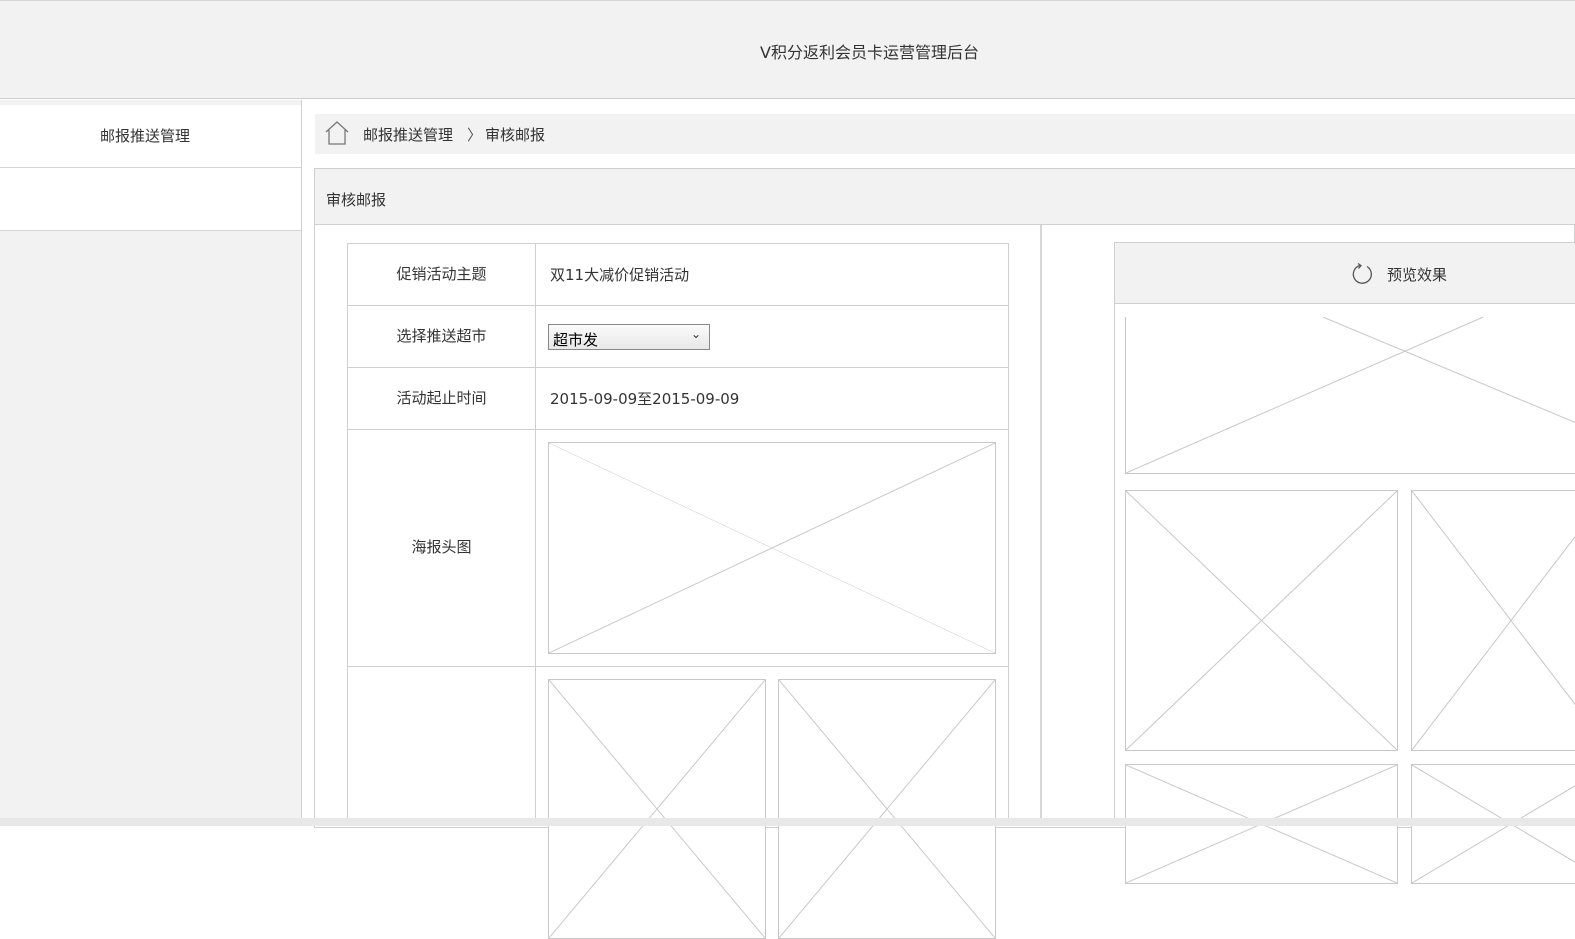  What do you see at coordinates (787, 822) in the screenshot?
I see `horizontal-scrollbar` at bounding box center [787, 822].